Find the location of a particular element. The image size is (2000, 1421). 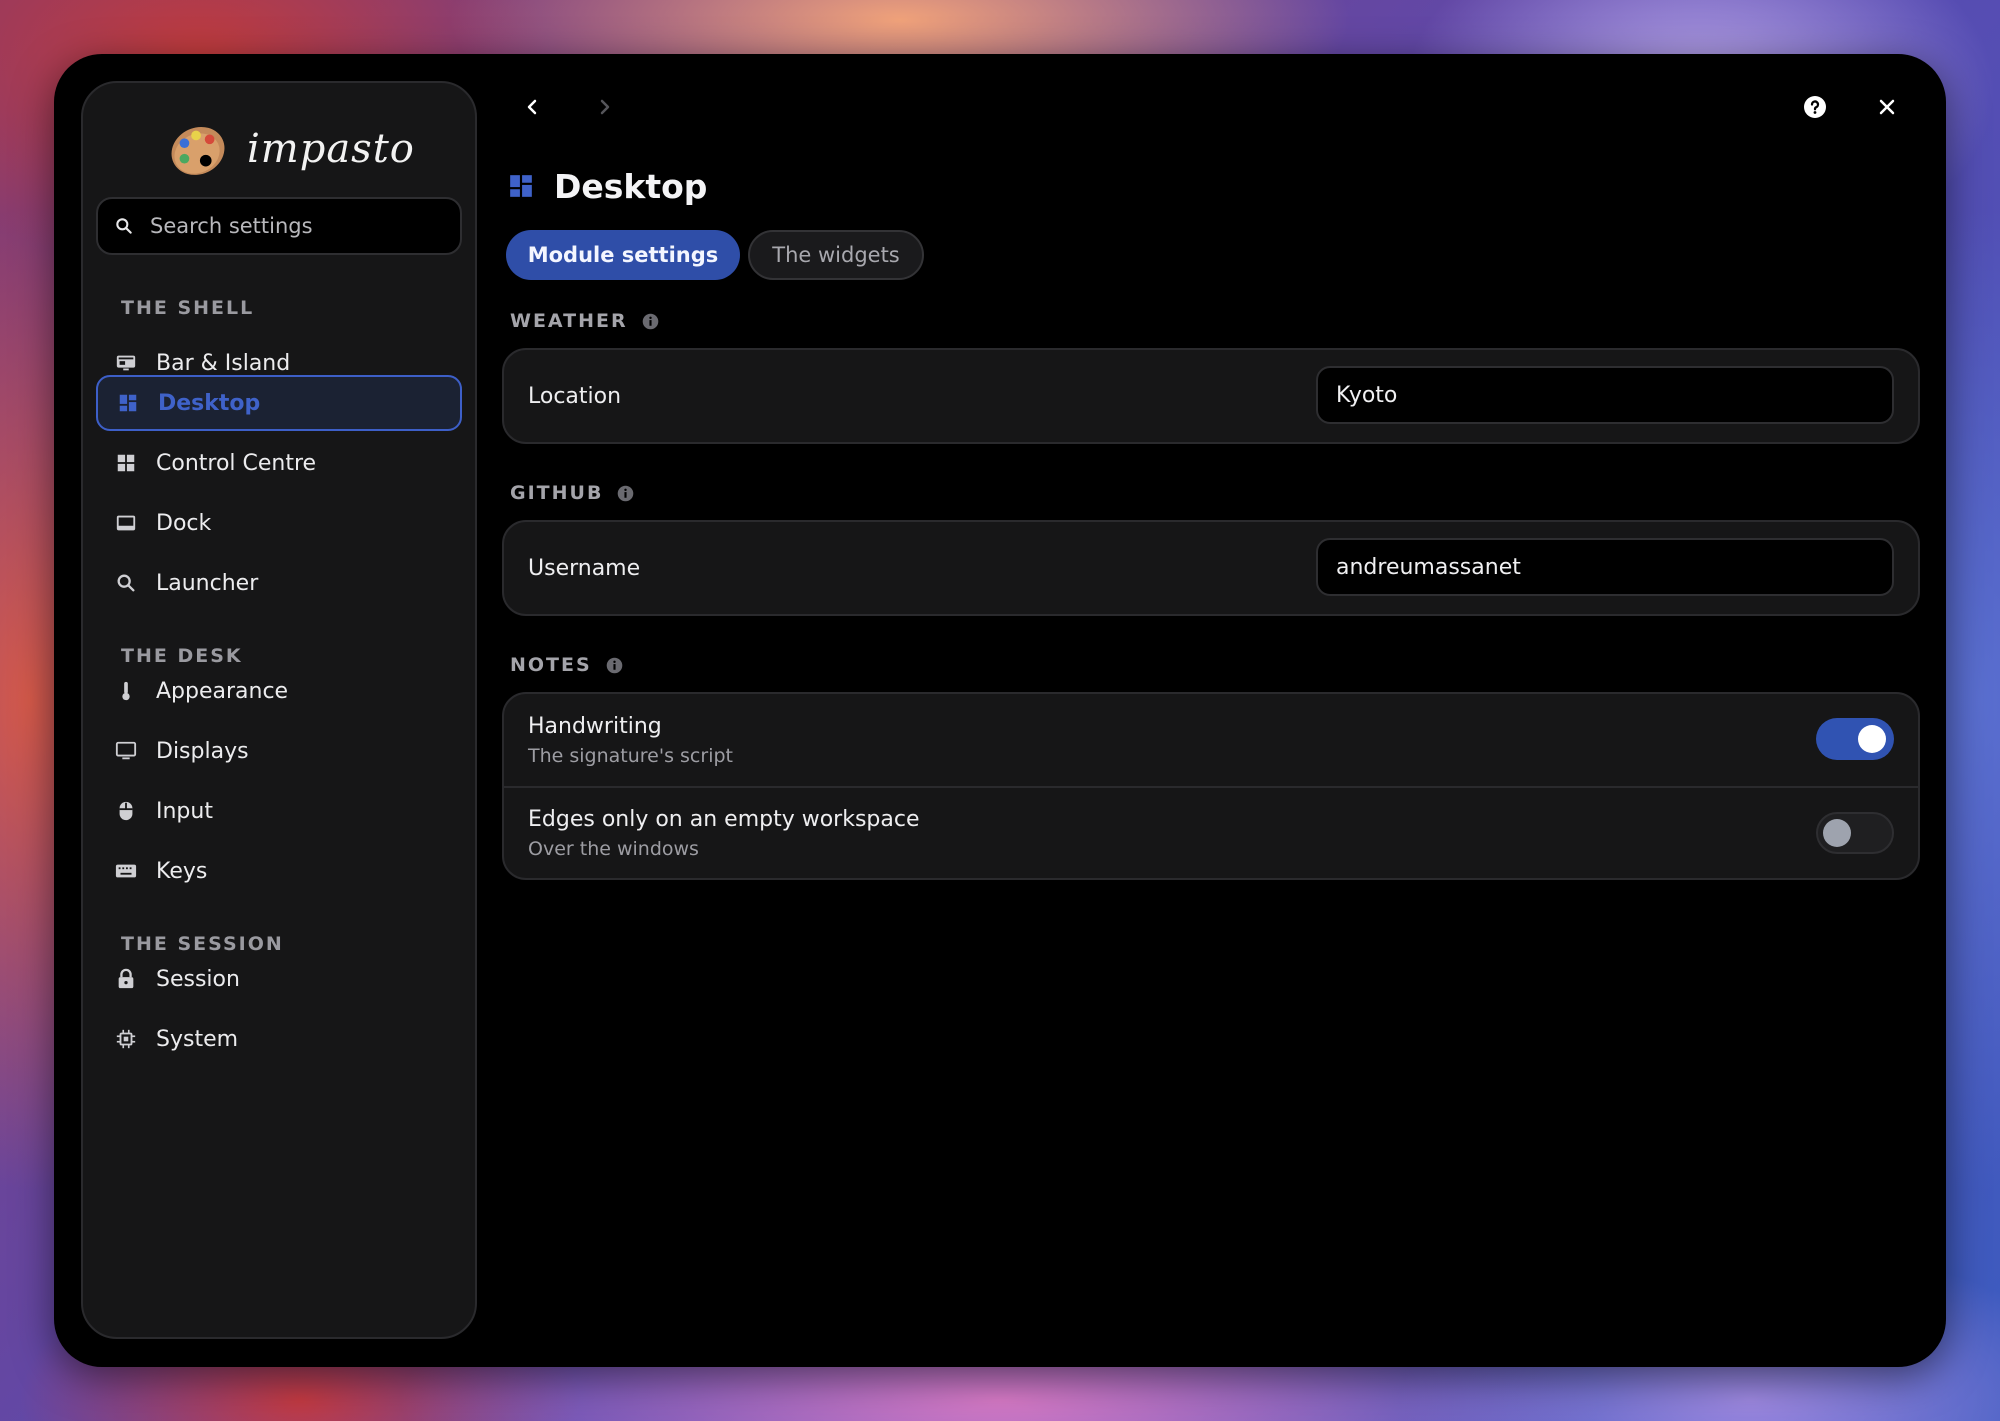

sidebar-item-control-centre: Control Centre is located at coordinates (279, 463).